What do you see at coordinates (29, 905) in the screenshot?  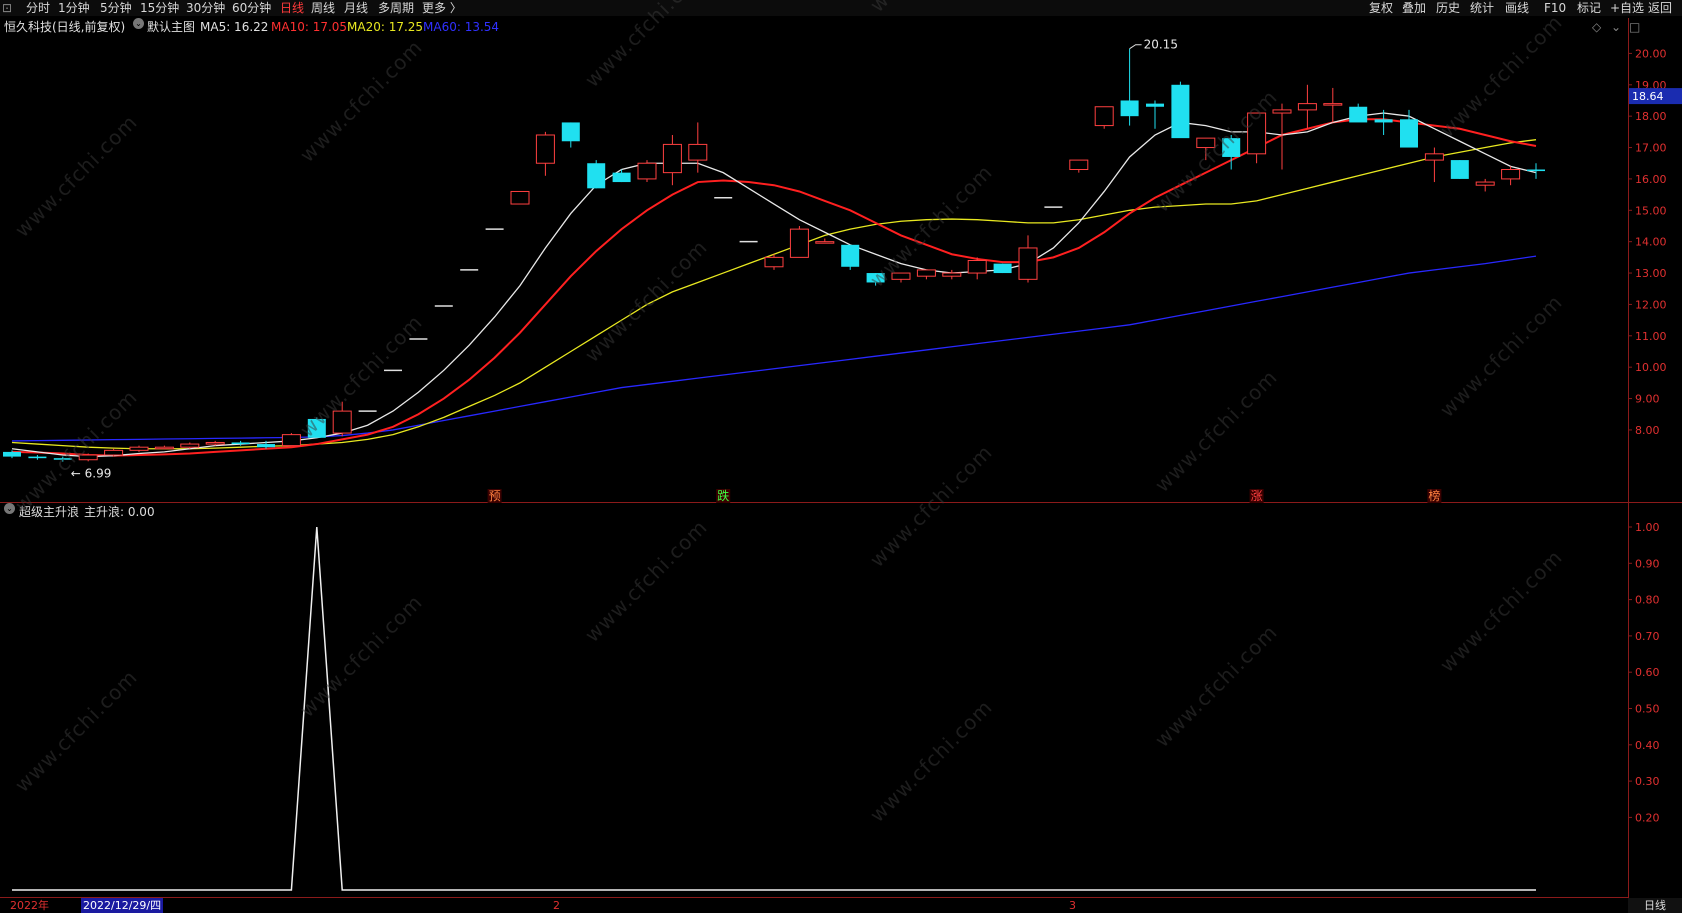 I see `year-label: 2022年` at bounding box center [29, 905].